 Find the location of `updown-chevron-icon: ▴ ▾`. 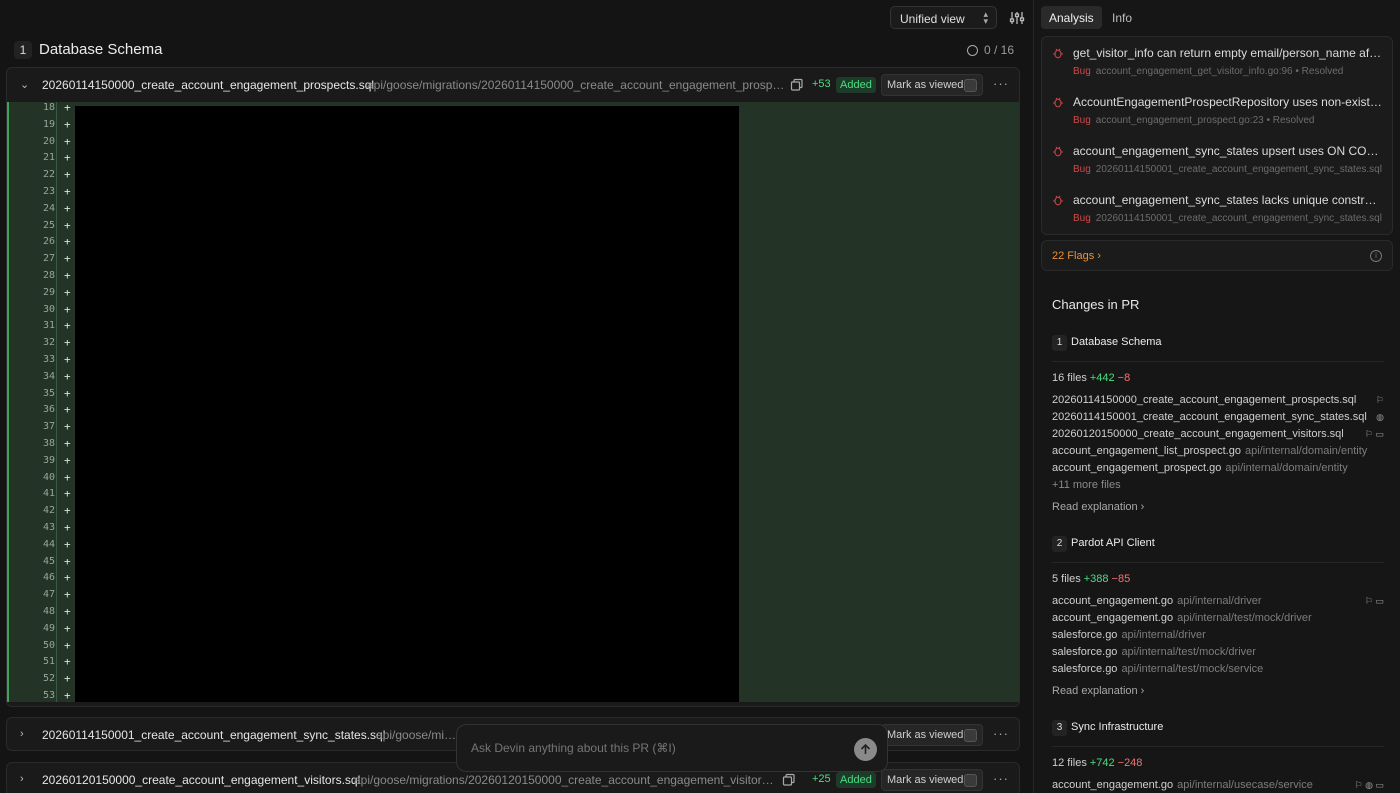

updown-chevron-icon: ▴ ▾ is located at coordinates (985, 17).